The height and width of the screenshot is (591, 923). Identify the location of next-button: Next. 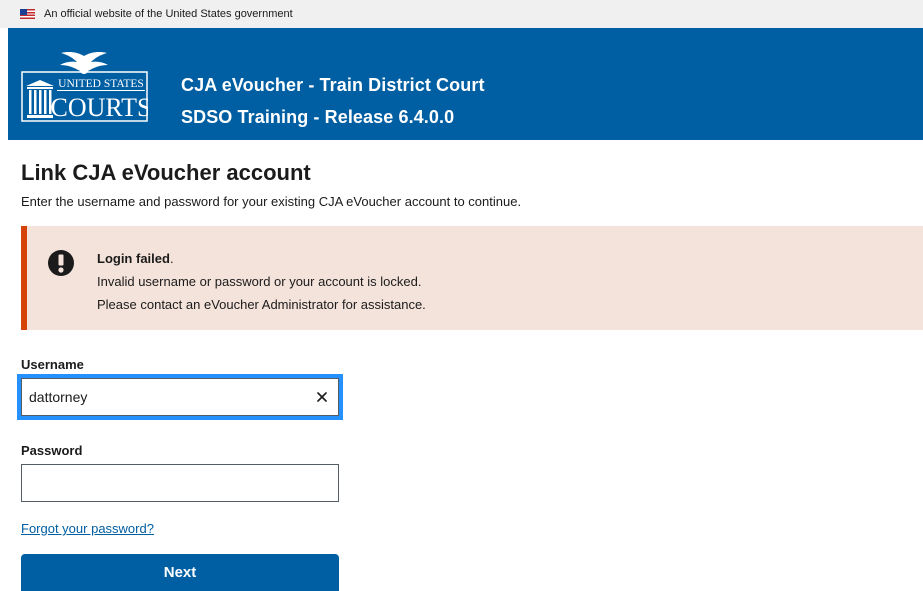
(180, 572).